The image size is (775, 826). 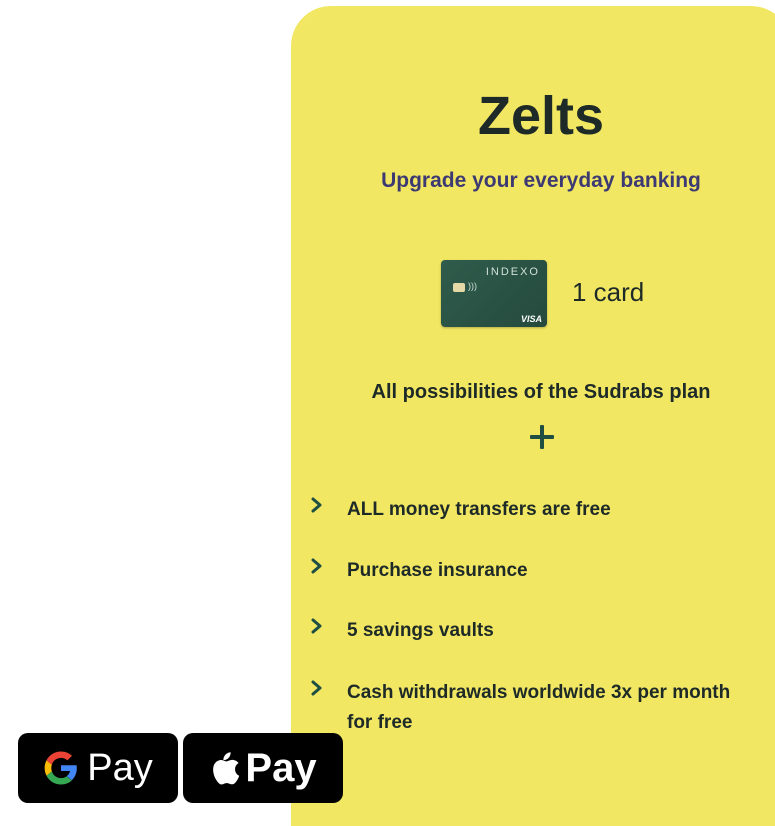 What do you see at coordinates (437, 570) in the screenshot?
I see `feature-text: Purchase insurance` at bounding box center [437, 570].